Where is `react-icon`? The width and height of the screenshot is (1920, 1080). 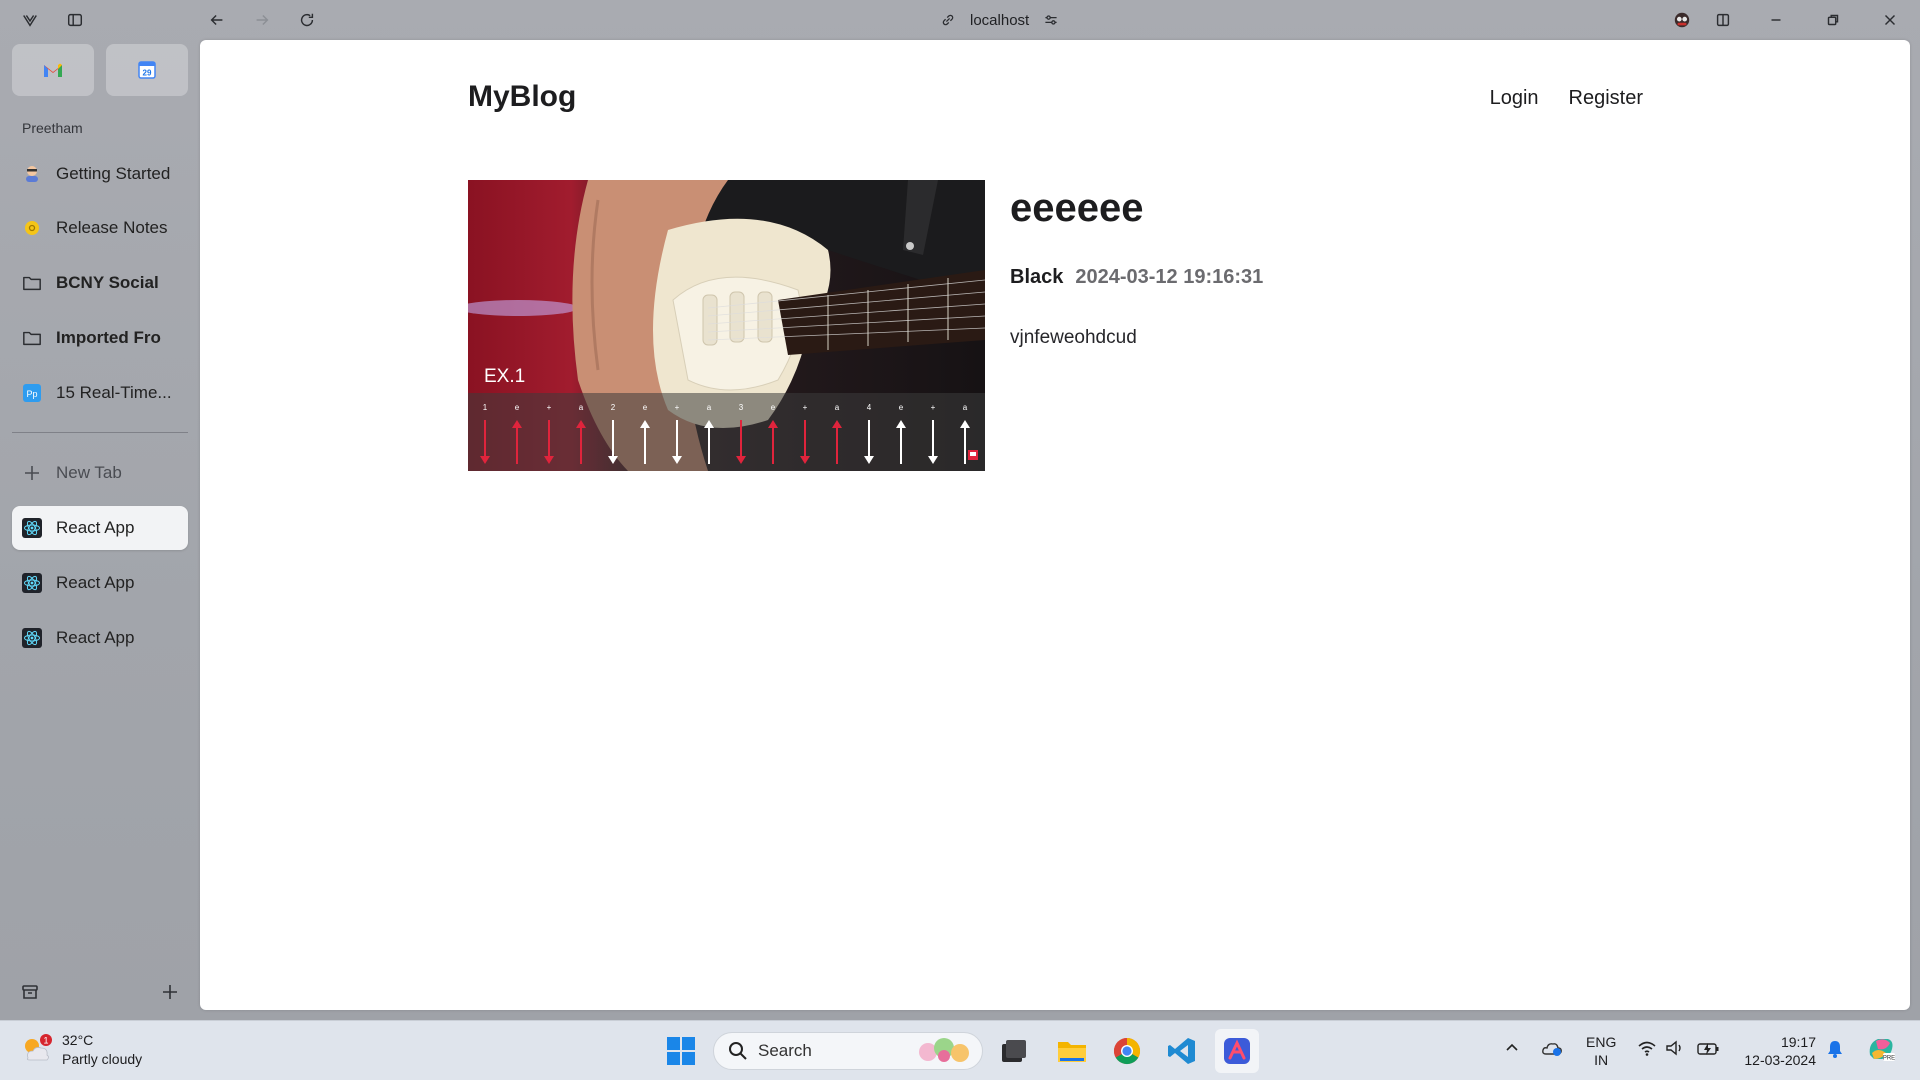
react-icon is located at coordinates (32, 638).